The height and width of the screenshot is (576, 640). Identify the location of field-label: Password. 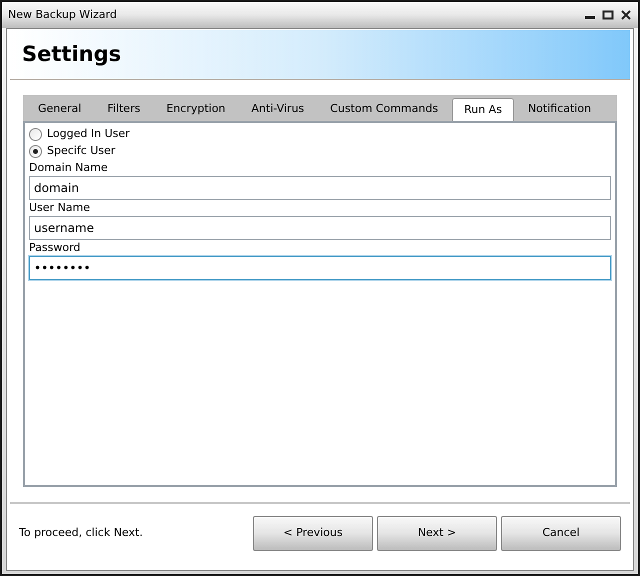
(55, 248).